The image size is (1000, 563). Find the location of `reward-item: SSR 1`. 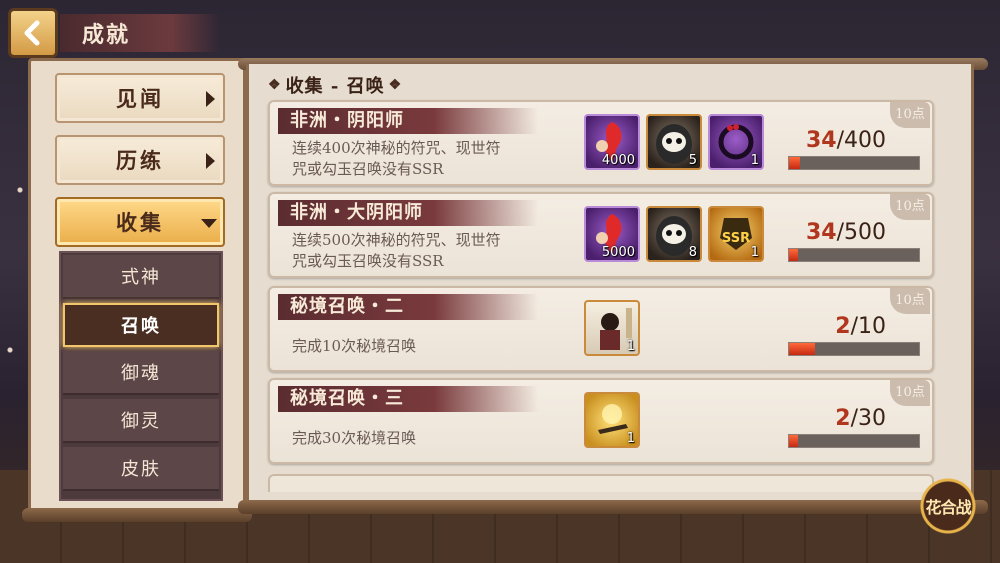

reward-item: SSR 1 is located at coordinates (736, 234).